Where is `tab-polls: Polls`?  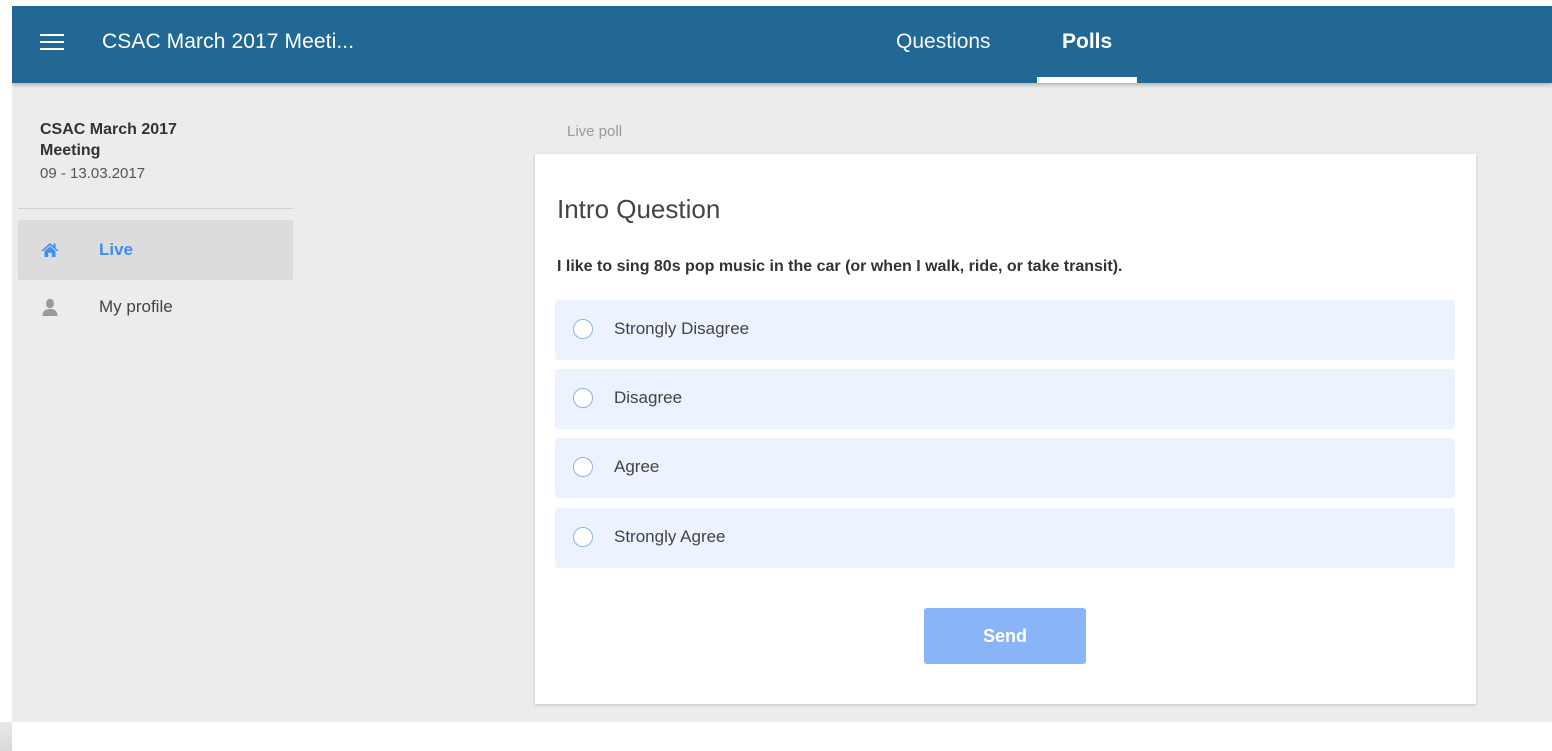
tab-polls: Polls is located at coordinates (1087, 42).